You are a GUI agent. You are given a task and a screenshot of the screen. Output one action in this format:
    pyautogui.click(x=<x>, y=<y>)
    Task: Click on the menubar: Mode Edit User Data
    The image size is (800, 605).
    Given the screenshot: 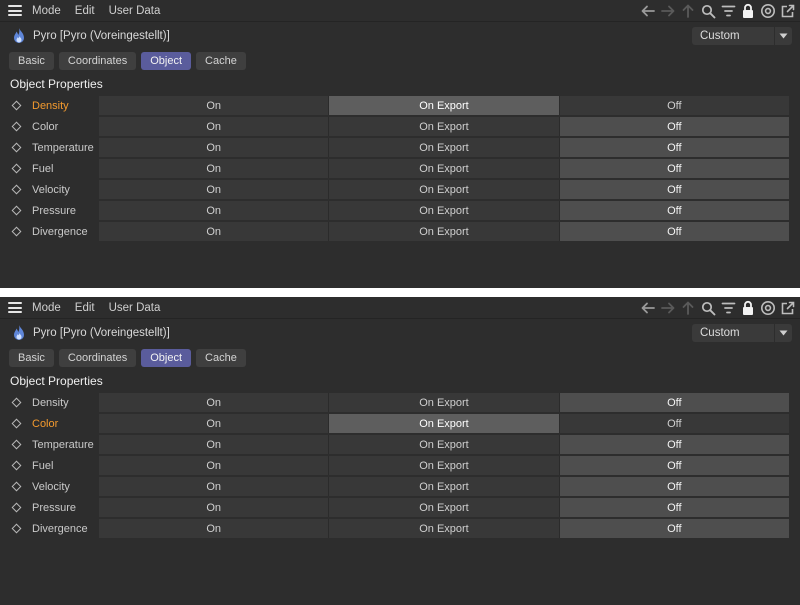 What is the action you would take?
    pyautogui.click(x=400, y=308)
    